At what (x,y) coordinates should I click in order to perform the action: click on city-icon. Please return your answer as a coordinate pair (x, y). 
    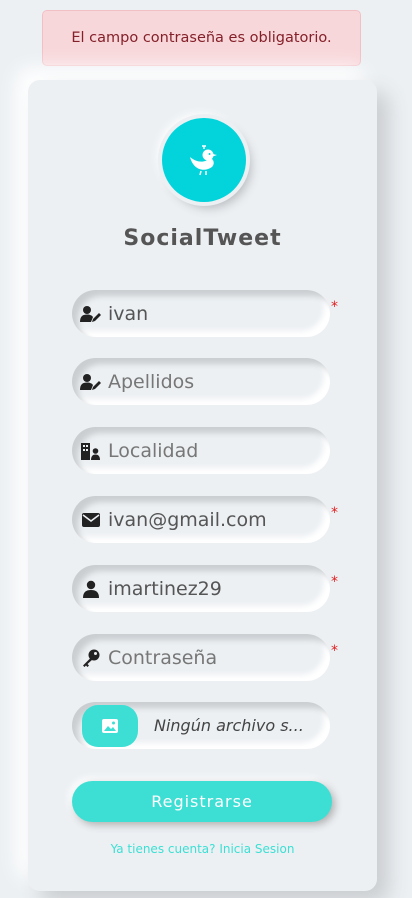
    Looking at the image, I should click on (91, 451).